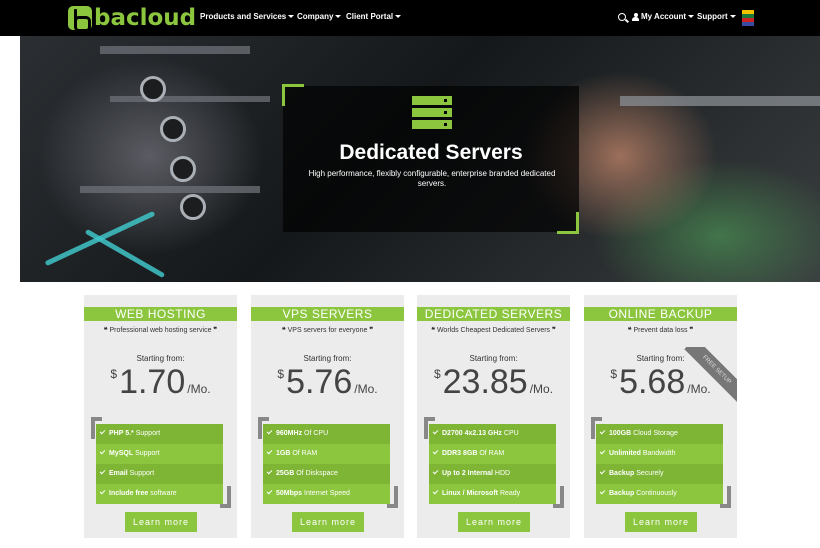  What do you see at coordinates (660, 314) in the screenshot?
I see `plan-title: ONLINE BACKUP` at bounding box center [660, 314].